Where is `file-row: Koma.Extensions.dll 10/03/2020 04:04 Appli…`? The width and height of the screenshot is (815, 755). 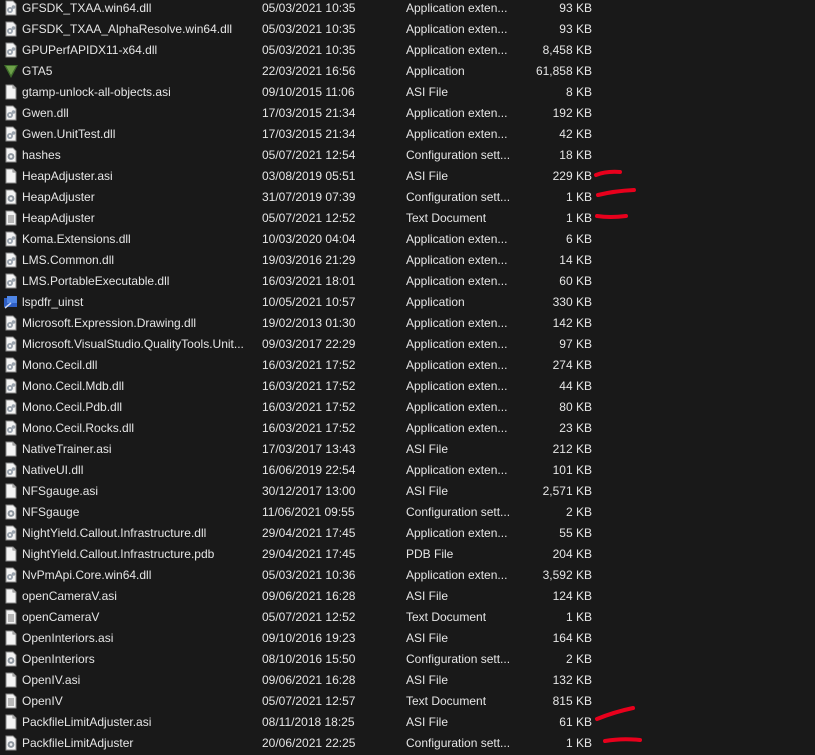
file-row: Koma.Extensions.dll 10/03/2020 04:04 Appli… is located at coordinates (407, 239).